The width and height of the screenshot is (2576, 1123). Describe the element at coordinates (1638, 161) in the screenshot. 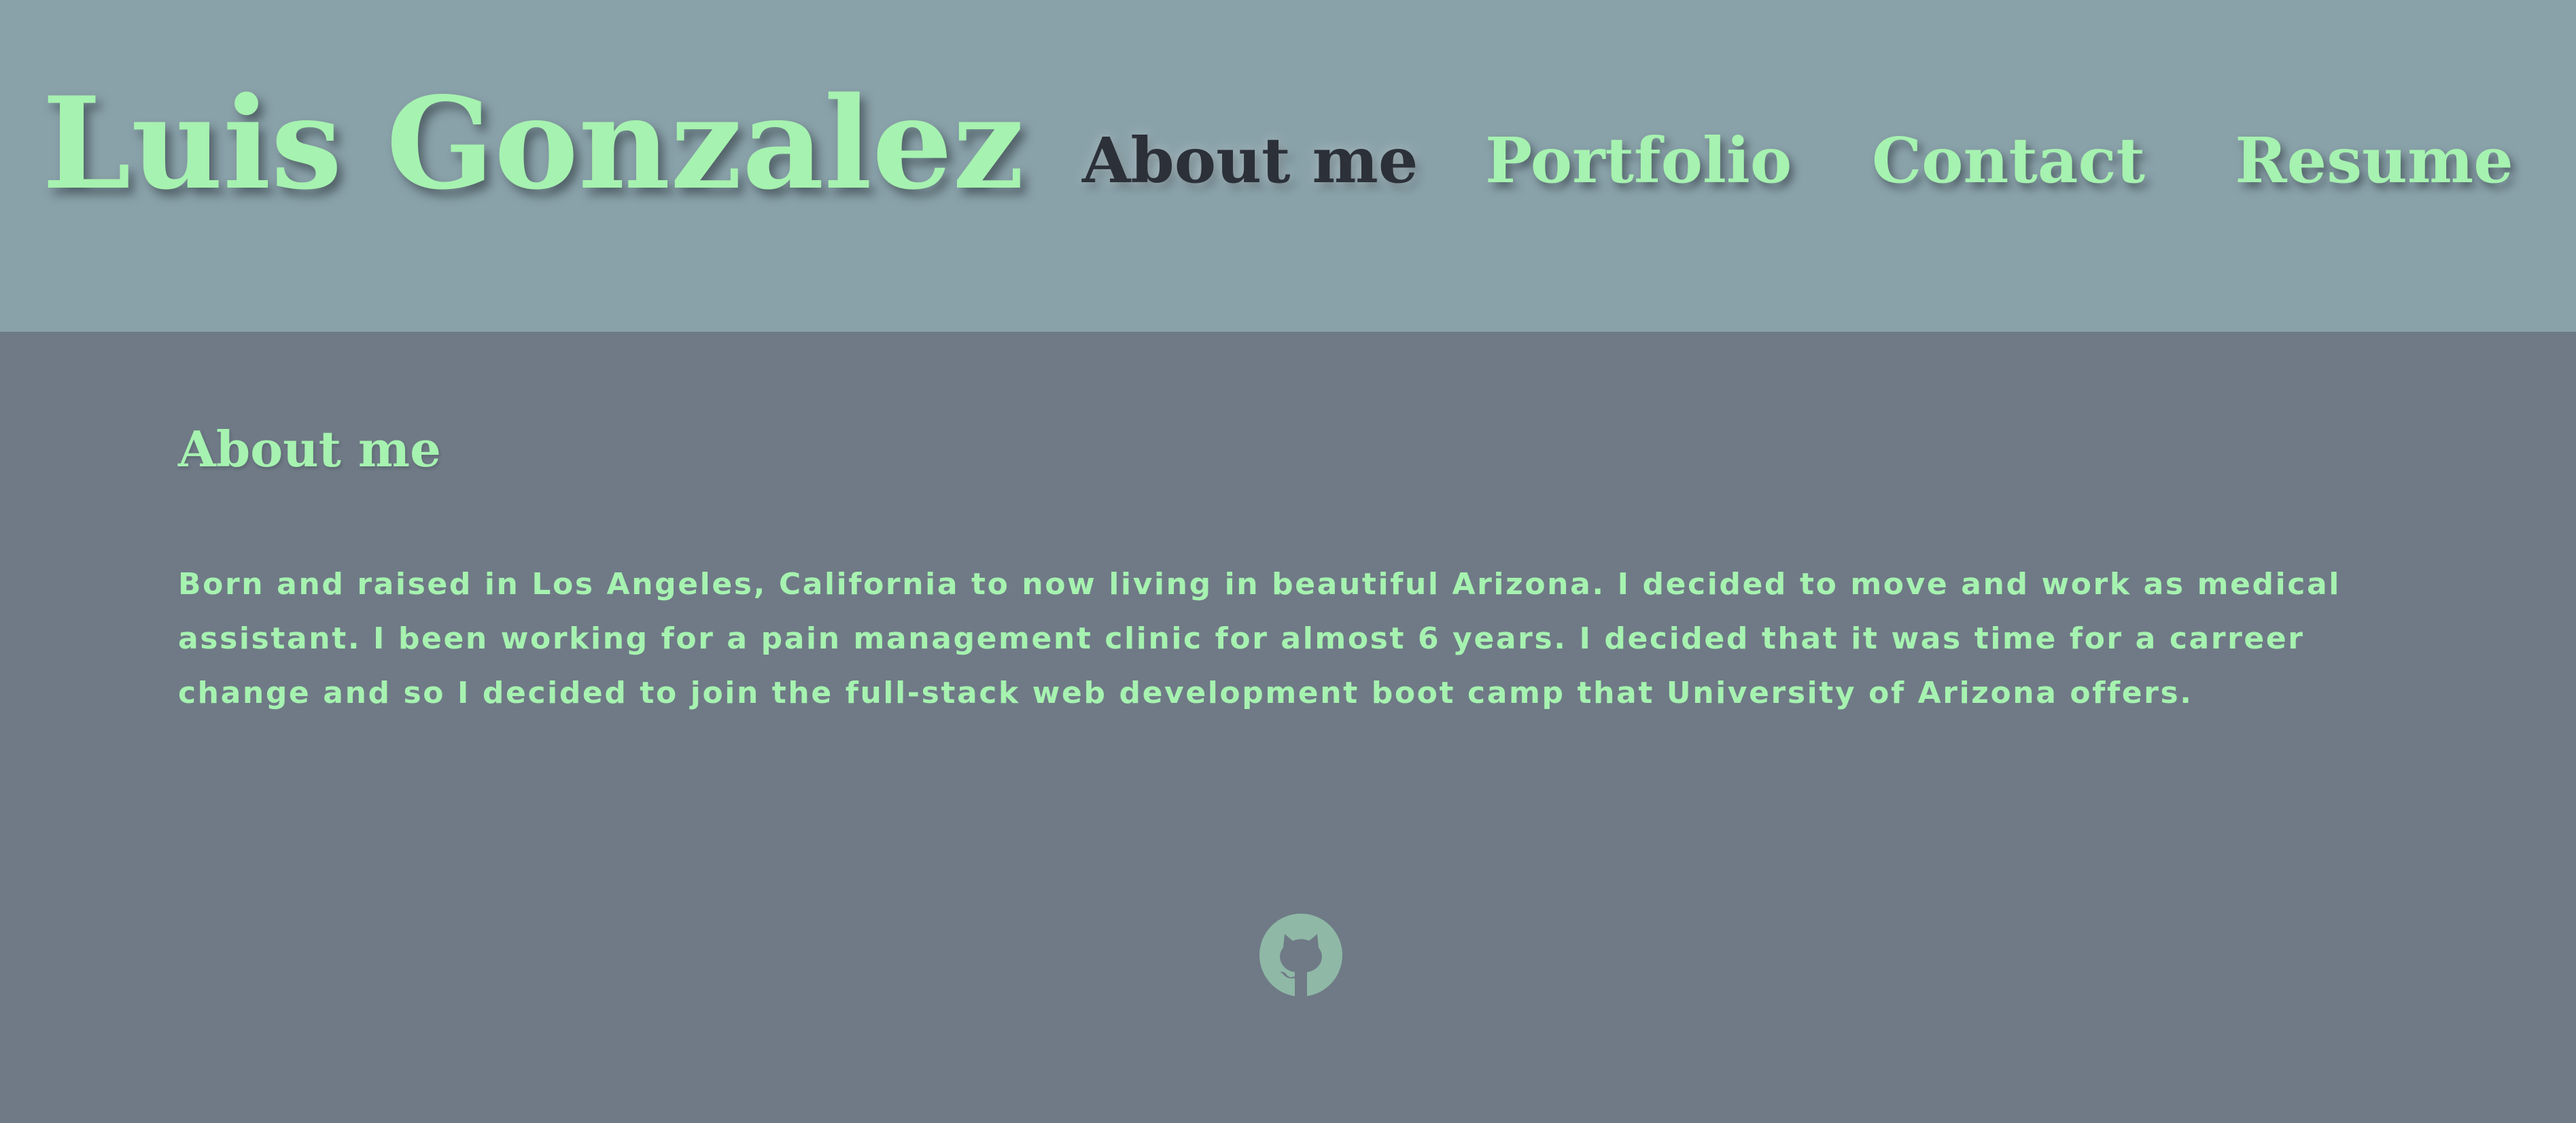

I see `nav-portfolio-link: Portfolio` at that location.